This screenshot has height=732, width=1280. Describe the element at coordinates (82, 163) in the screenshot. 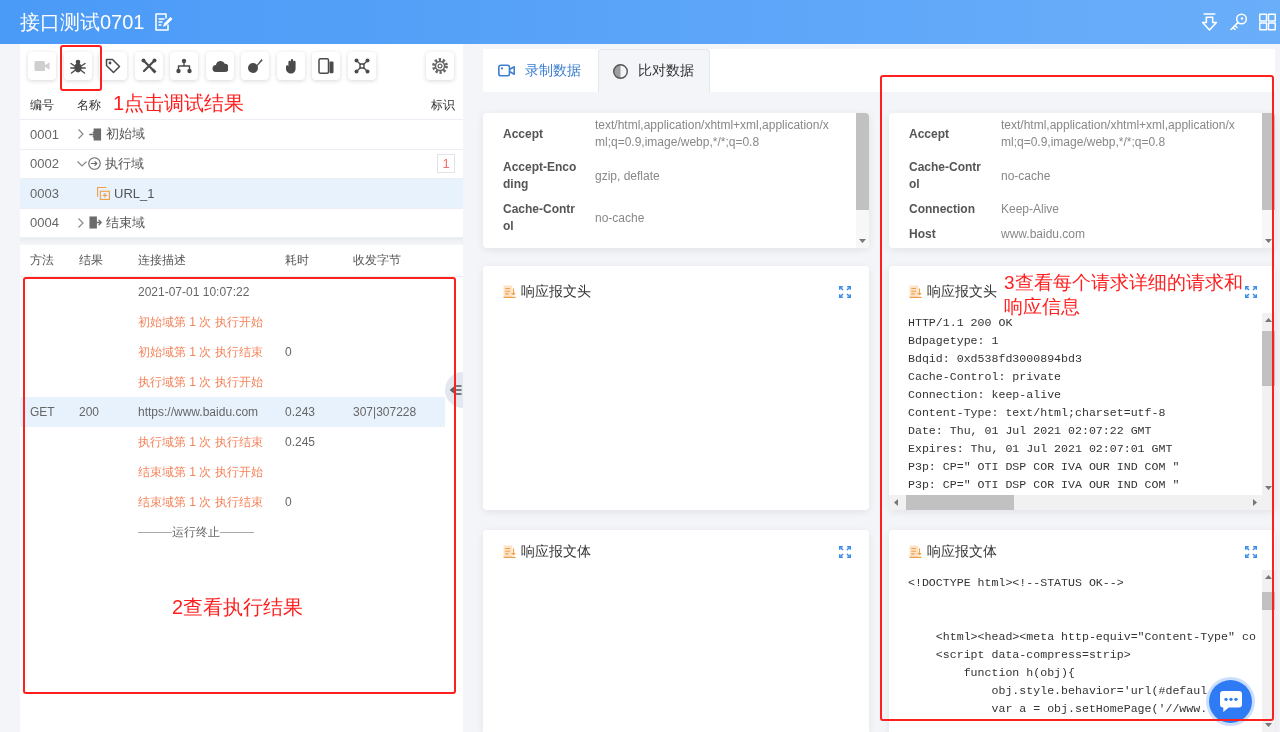

I see `chevron-down-icon` at that location.